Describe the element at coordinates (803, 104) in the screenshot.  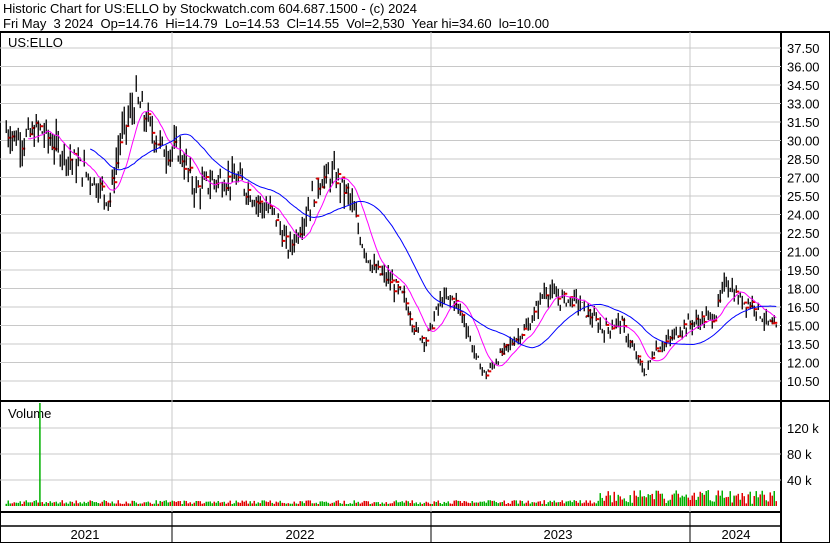
I see `y-tick-label: 33.00` at that location.